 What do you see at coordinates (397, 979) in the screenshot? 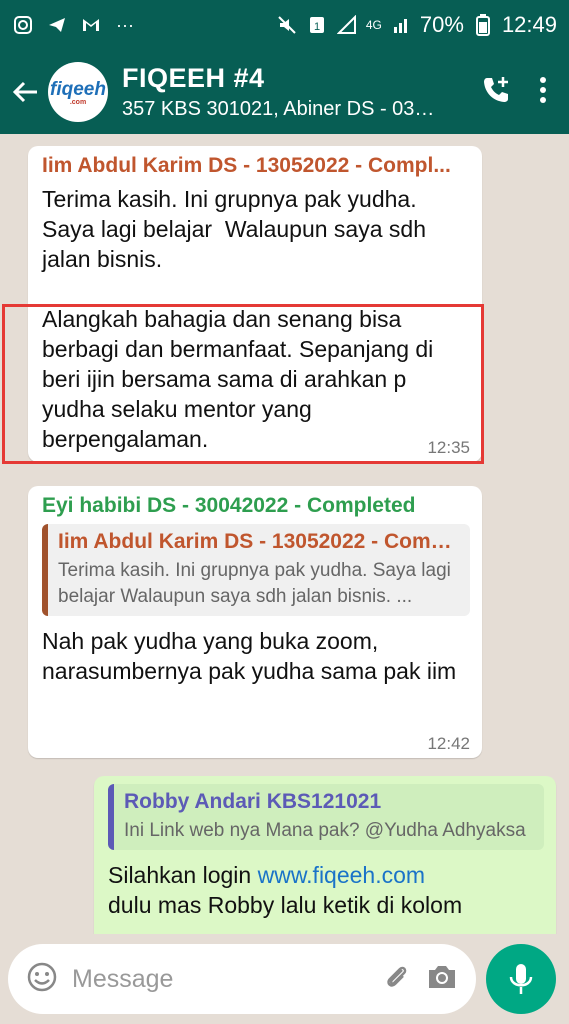
I see `attachment-icon` at bounding box center [397, 979].